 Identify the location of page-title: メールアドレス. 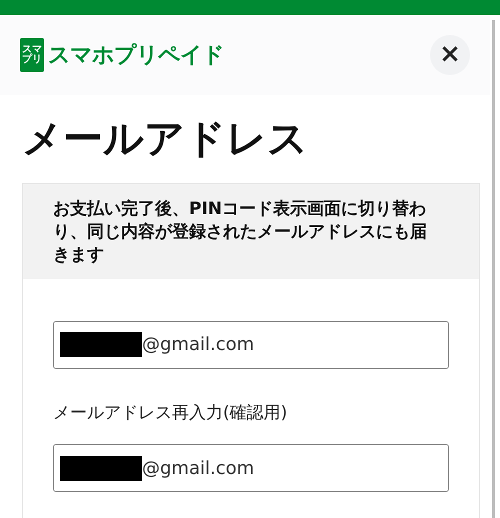
(165, 139).